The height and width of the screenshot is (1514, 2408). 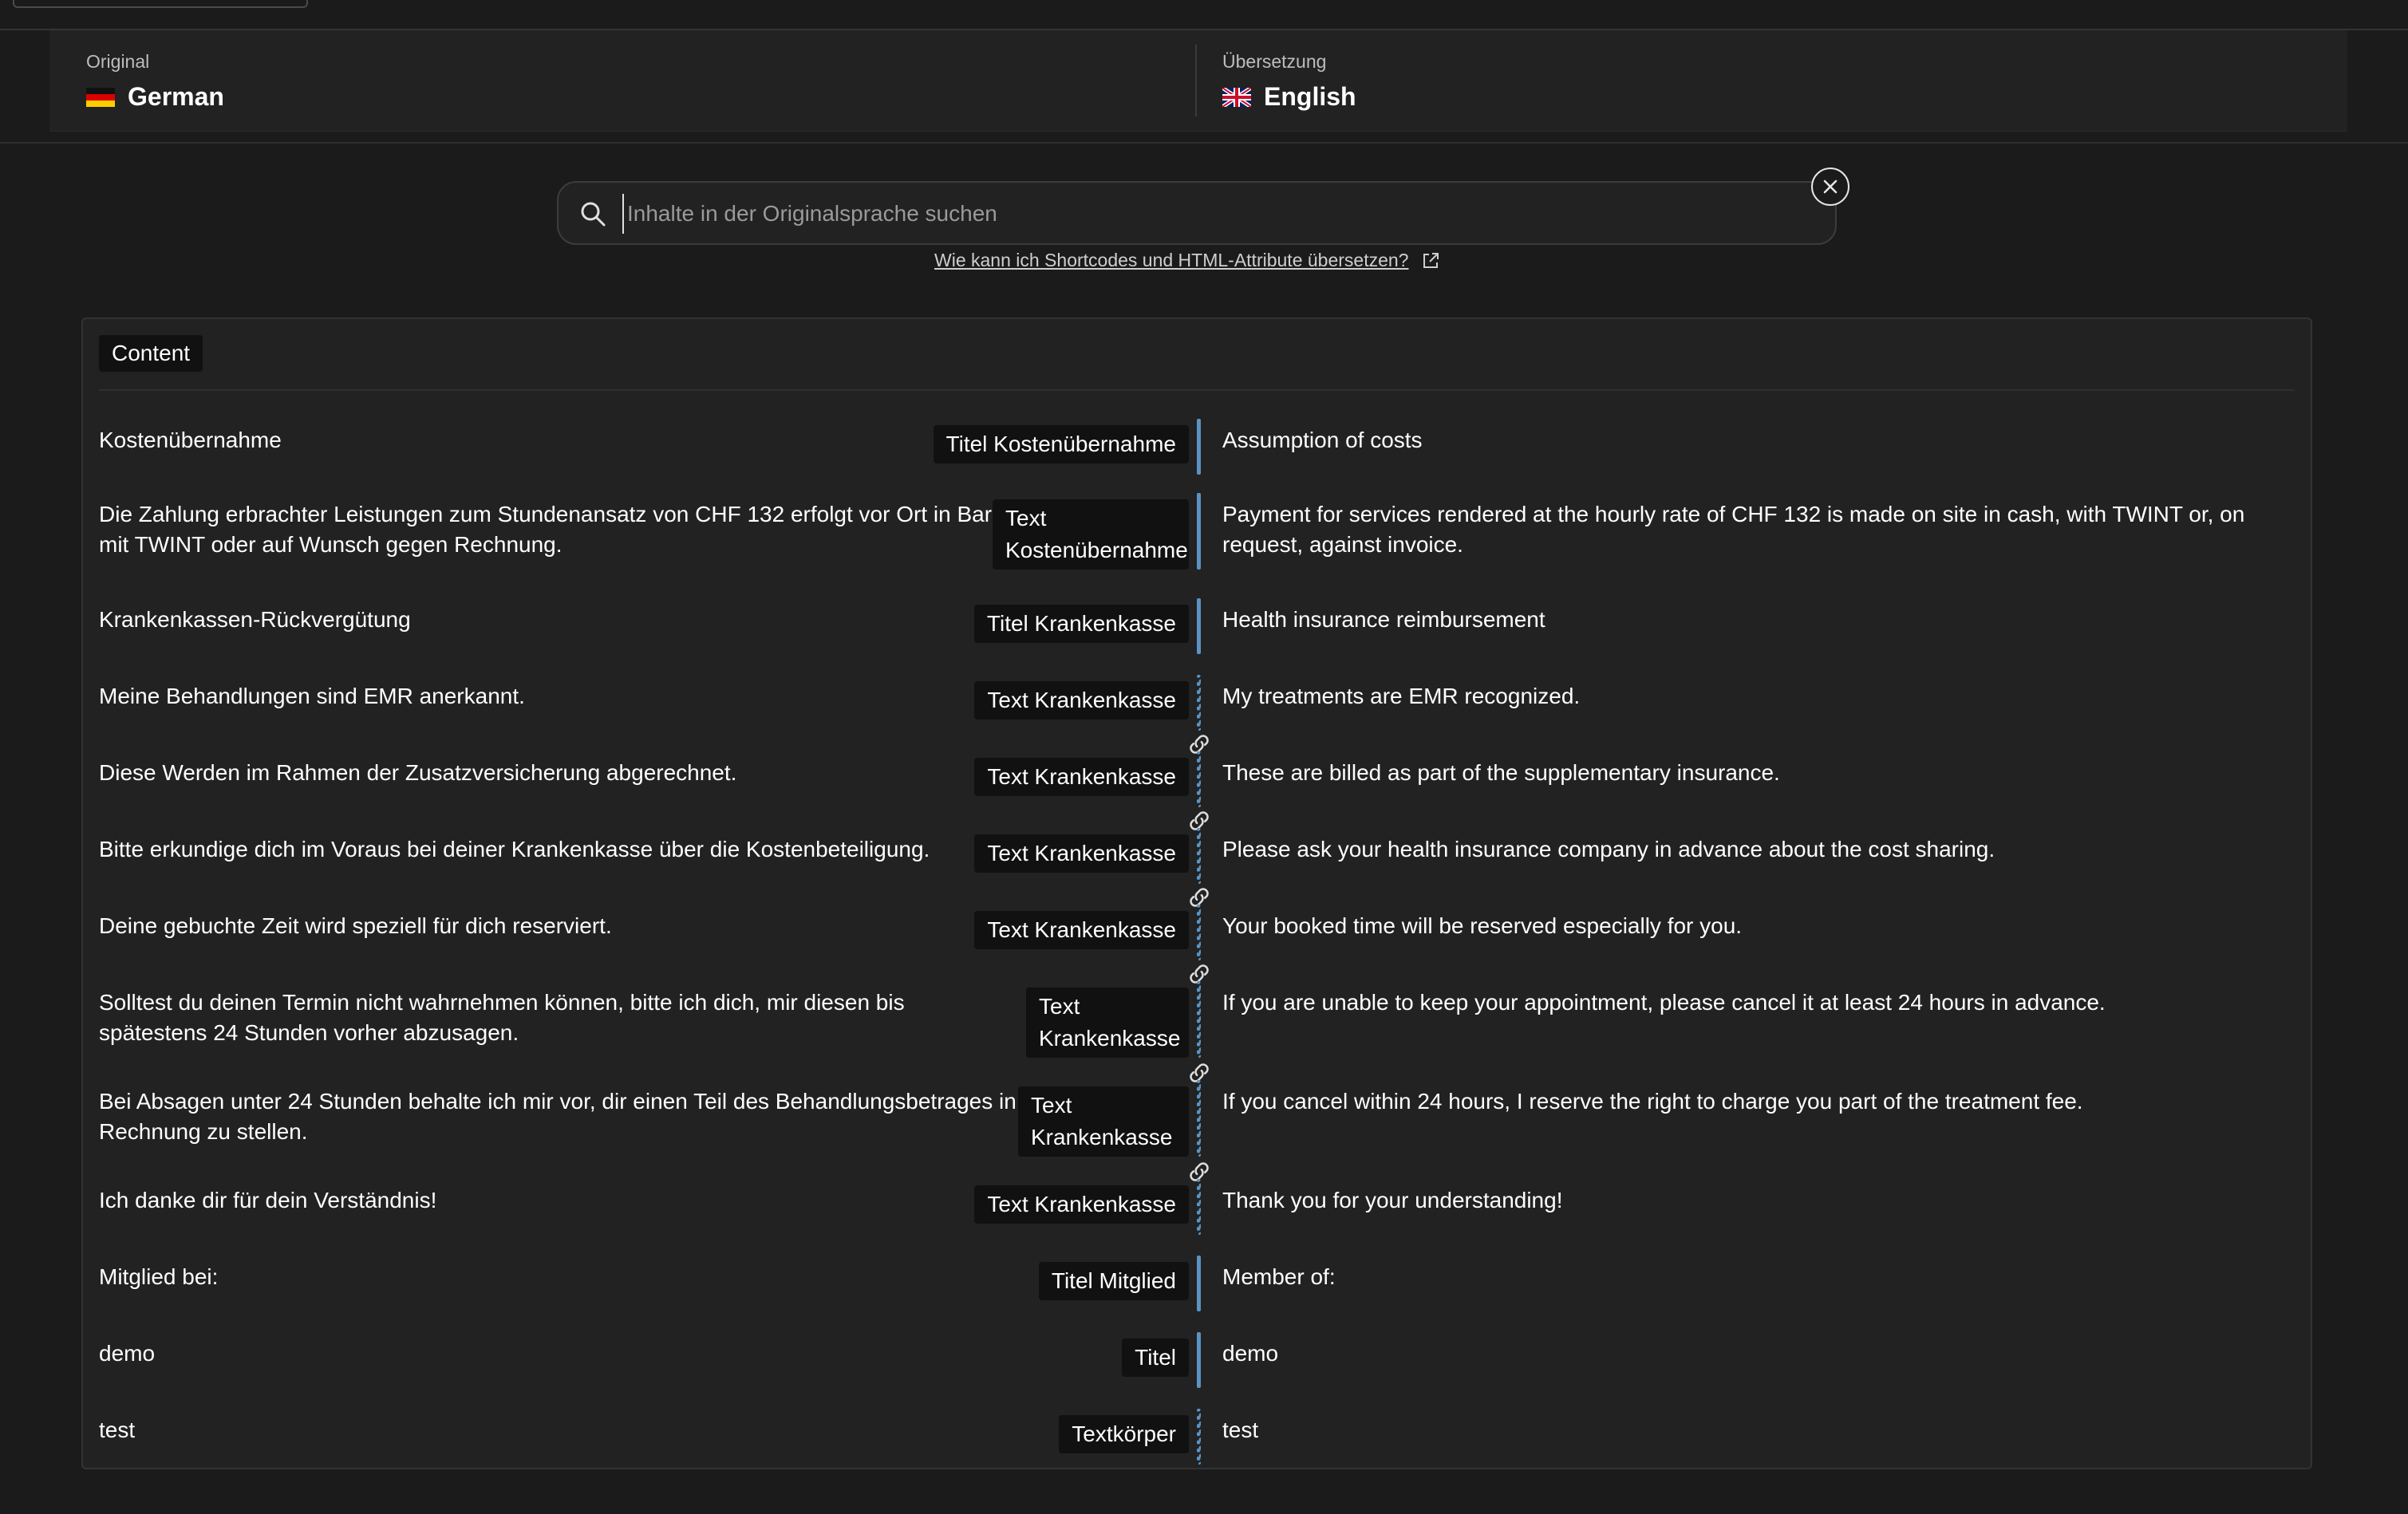 I want to click on original-text: Meine Behandlungen sind EMR anerkannt., so click(x=312, y=696).